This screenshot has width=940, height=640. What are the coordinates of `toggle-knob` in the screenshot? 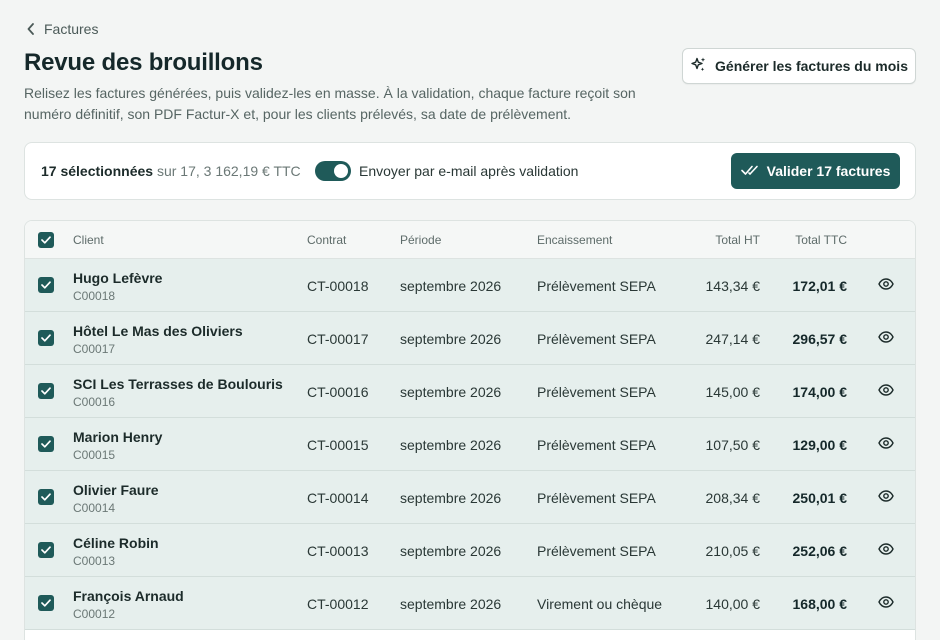 It's located at (341, 171).